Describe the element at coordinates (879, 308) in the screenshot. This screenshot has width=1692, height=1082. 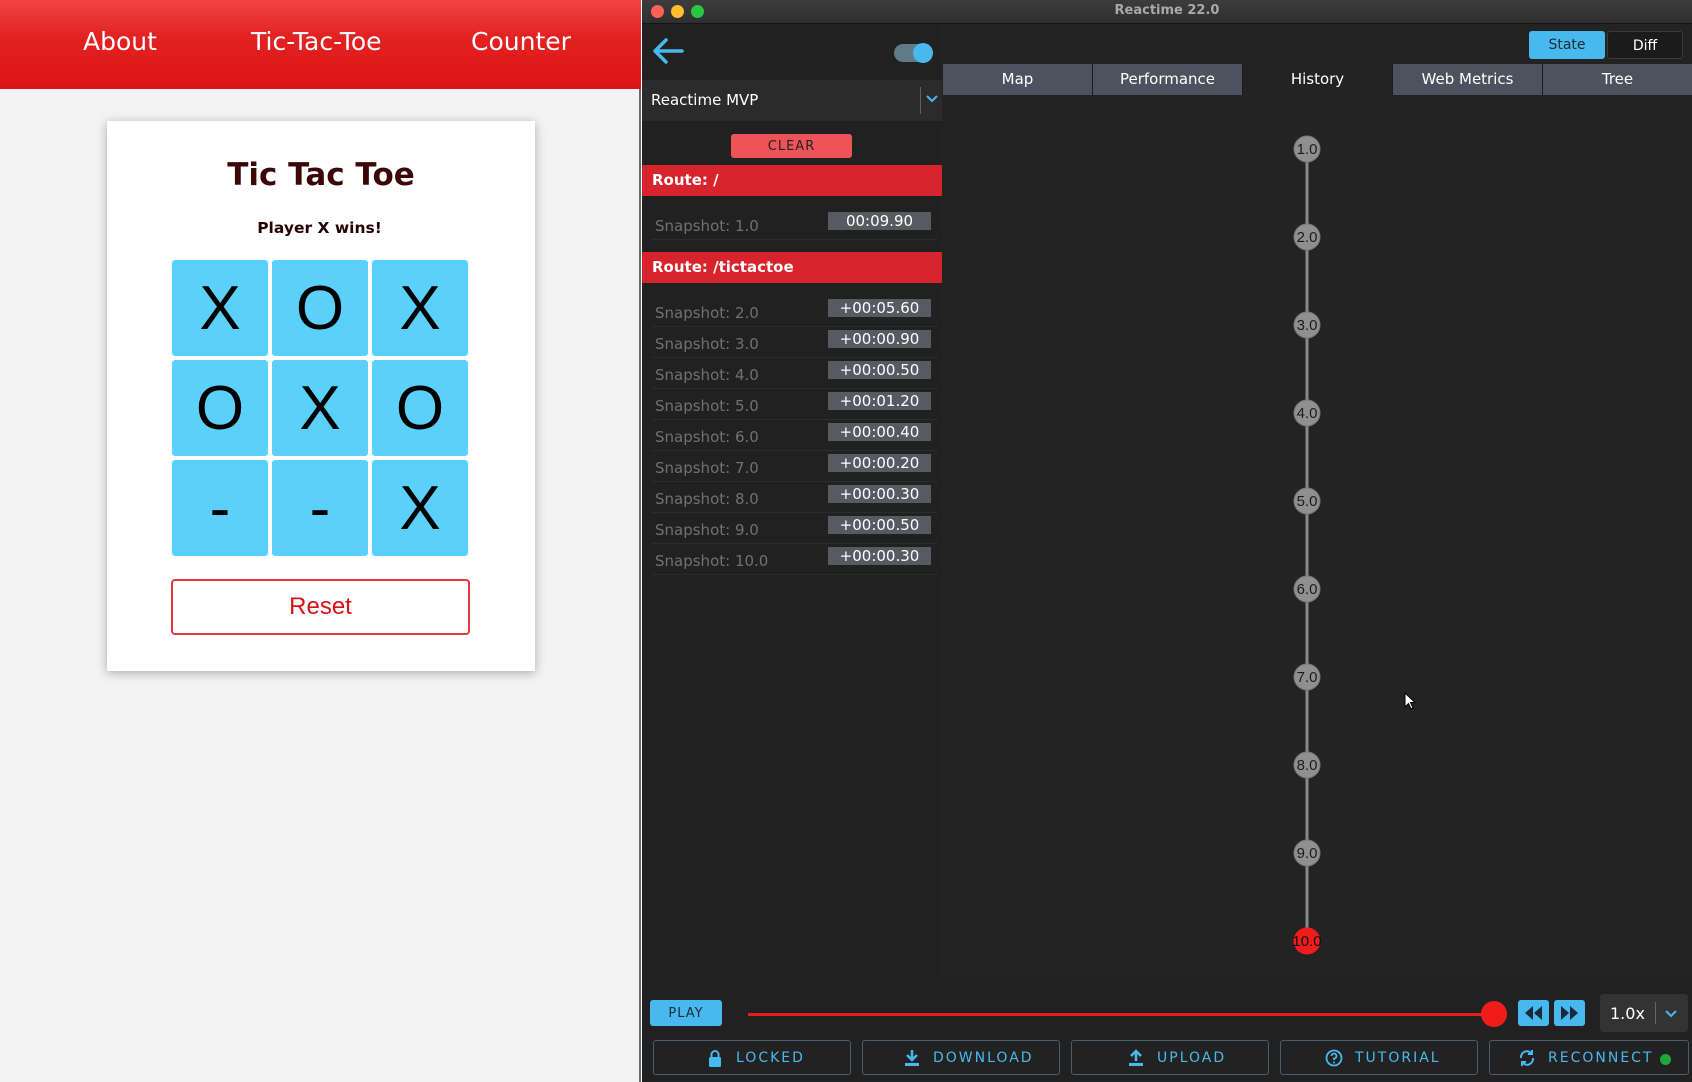
I see `snapshot-time: +00:05.60` at that location.